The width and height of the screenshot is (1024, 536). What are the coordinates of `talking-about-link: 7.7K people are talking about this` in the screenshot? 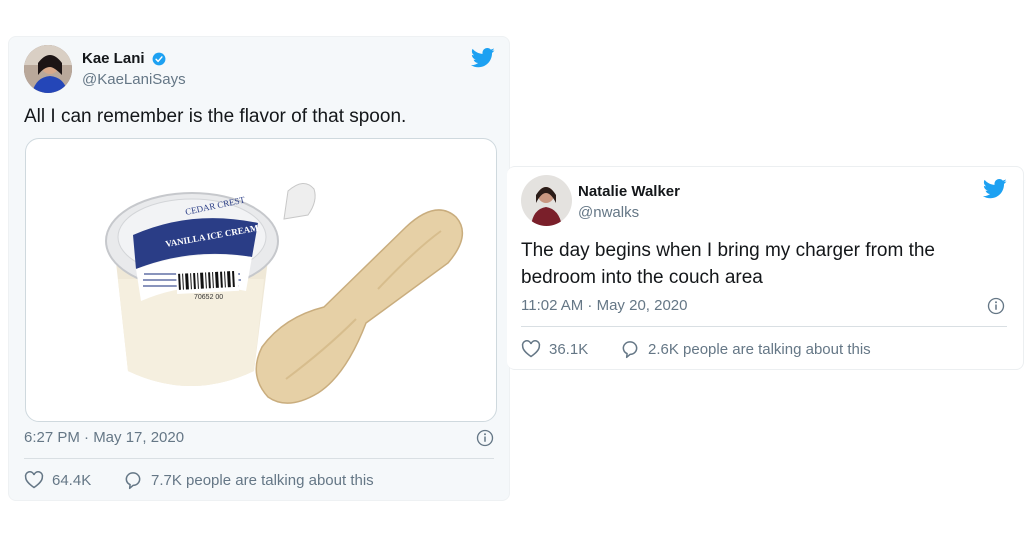 It's located at (248, 480).